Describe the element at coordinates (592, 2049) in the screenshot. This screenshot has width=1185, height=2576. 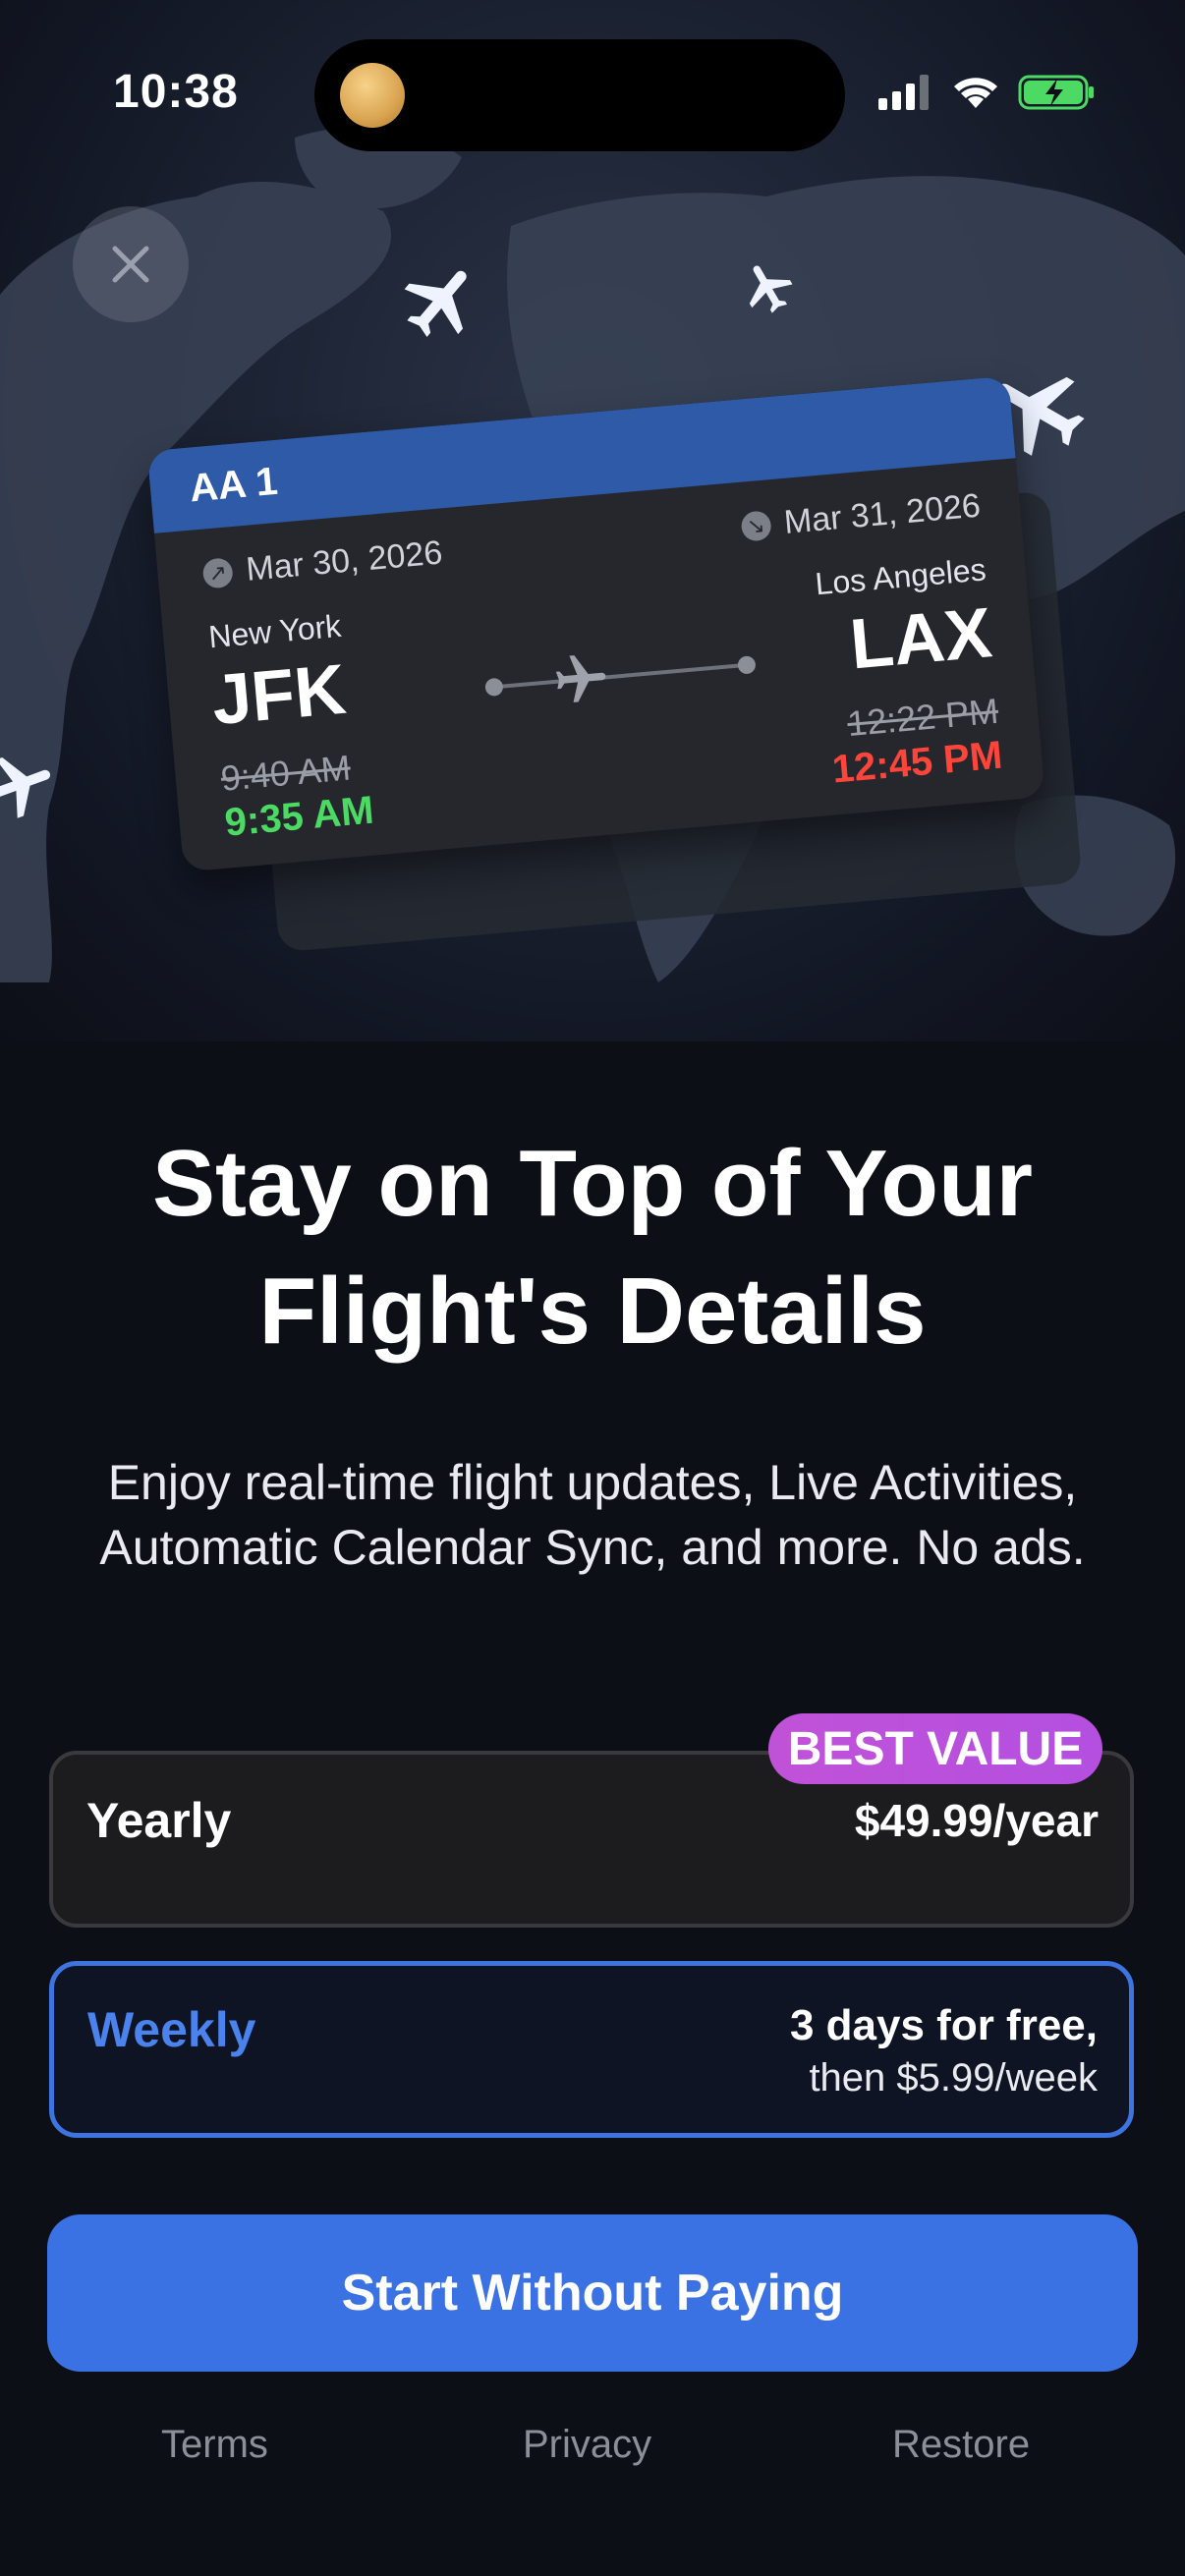
I see `plan-option-weekly: Weekly 3 days for free, then $5.99/week` at that location.